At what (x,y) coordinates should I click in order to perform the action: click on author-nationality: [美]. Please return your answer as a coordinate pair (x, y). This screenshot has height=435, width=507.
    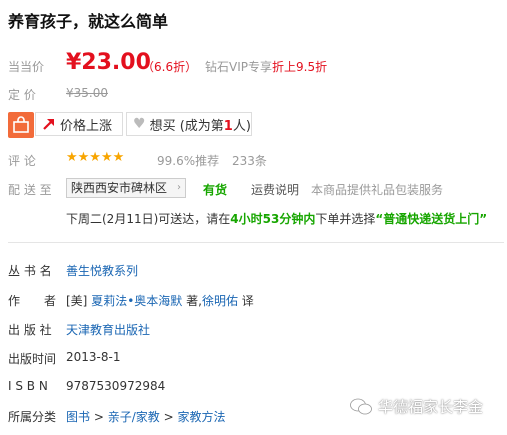
    Looking at the image, I should click on (77, 301).